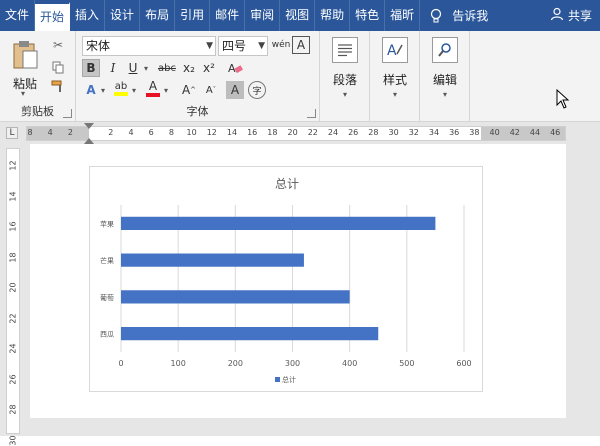  What do you see at coordinates (591, 290) in the screenshot?
I see `vertical-scrollbar` at bounding box center [591, 290].